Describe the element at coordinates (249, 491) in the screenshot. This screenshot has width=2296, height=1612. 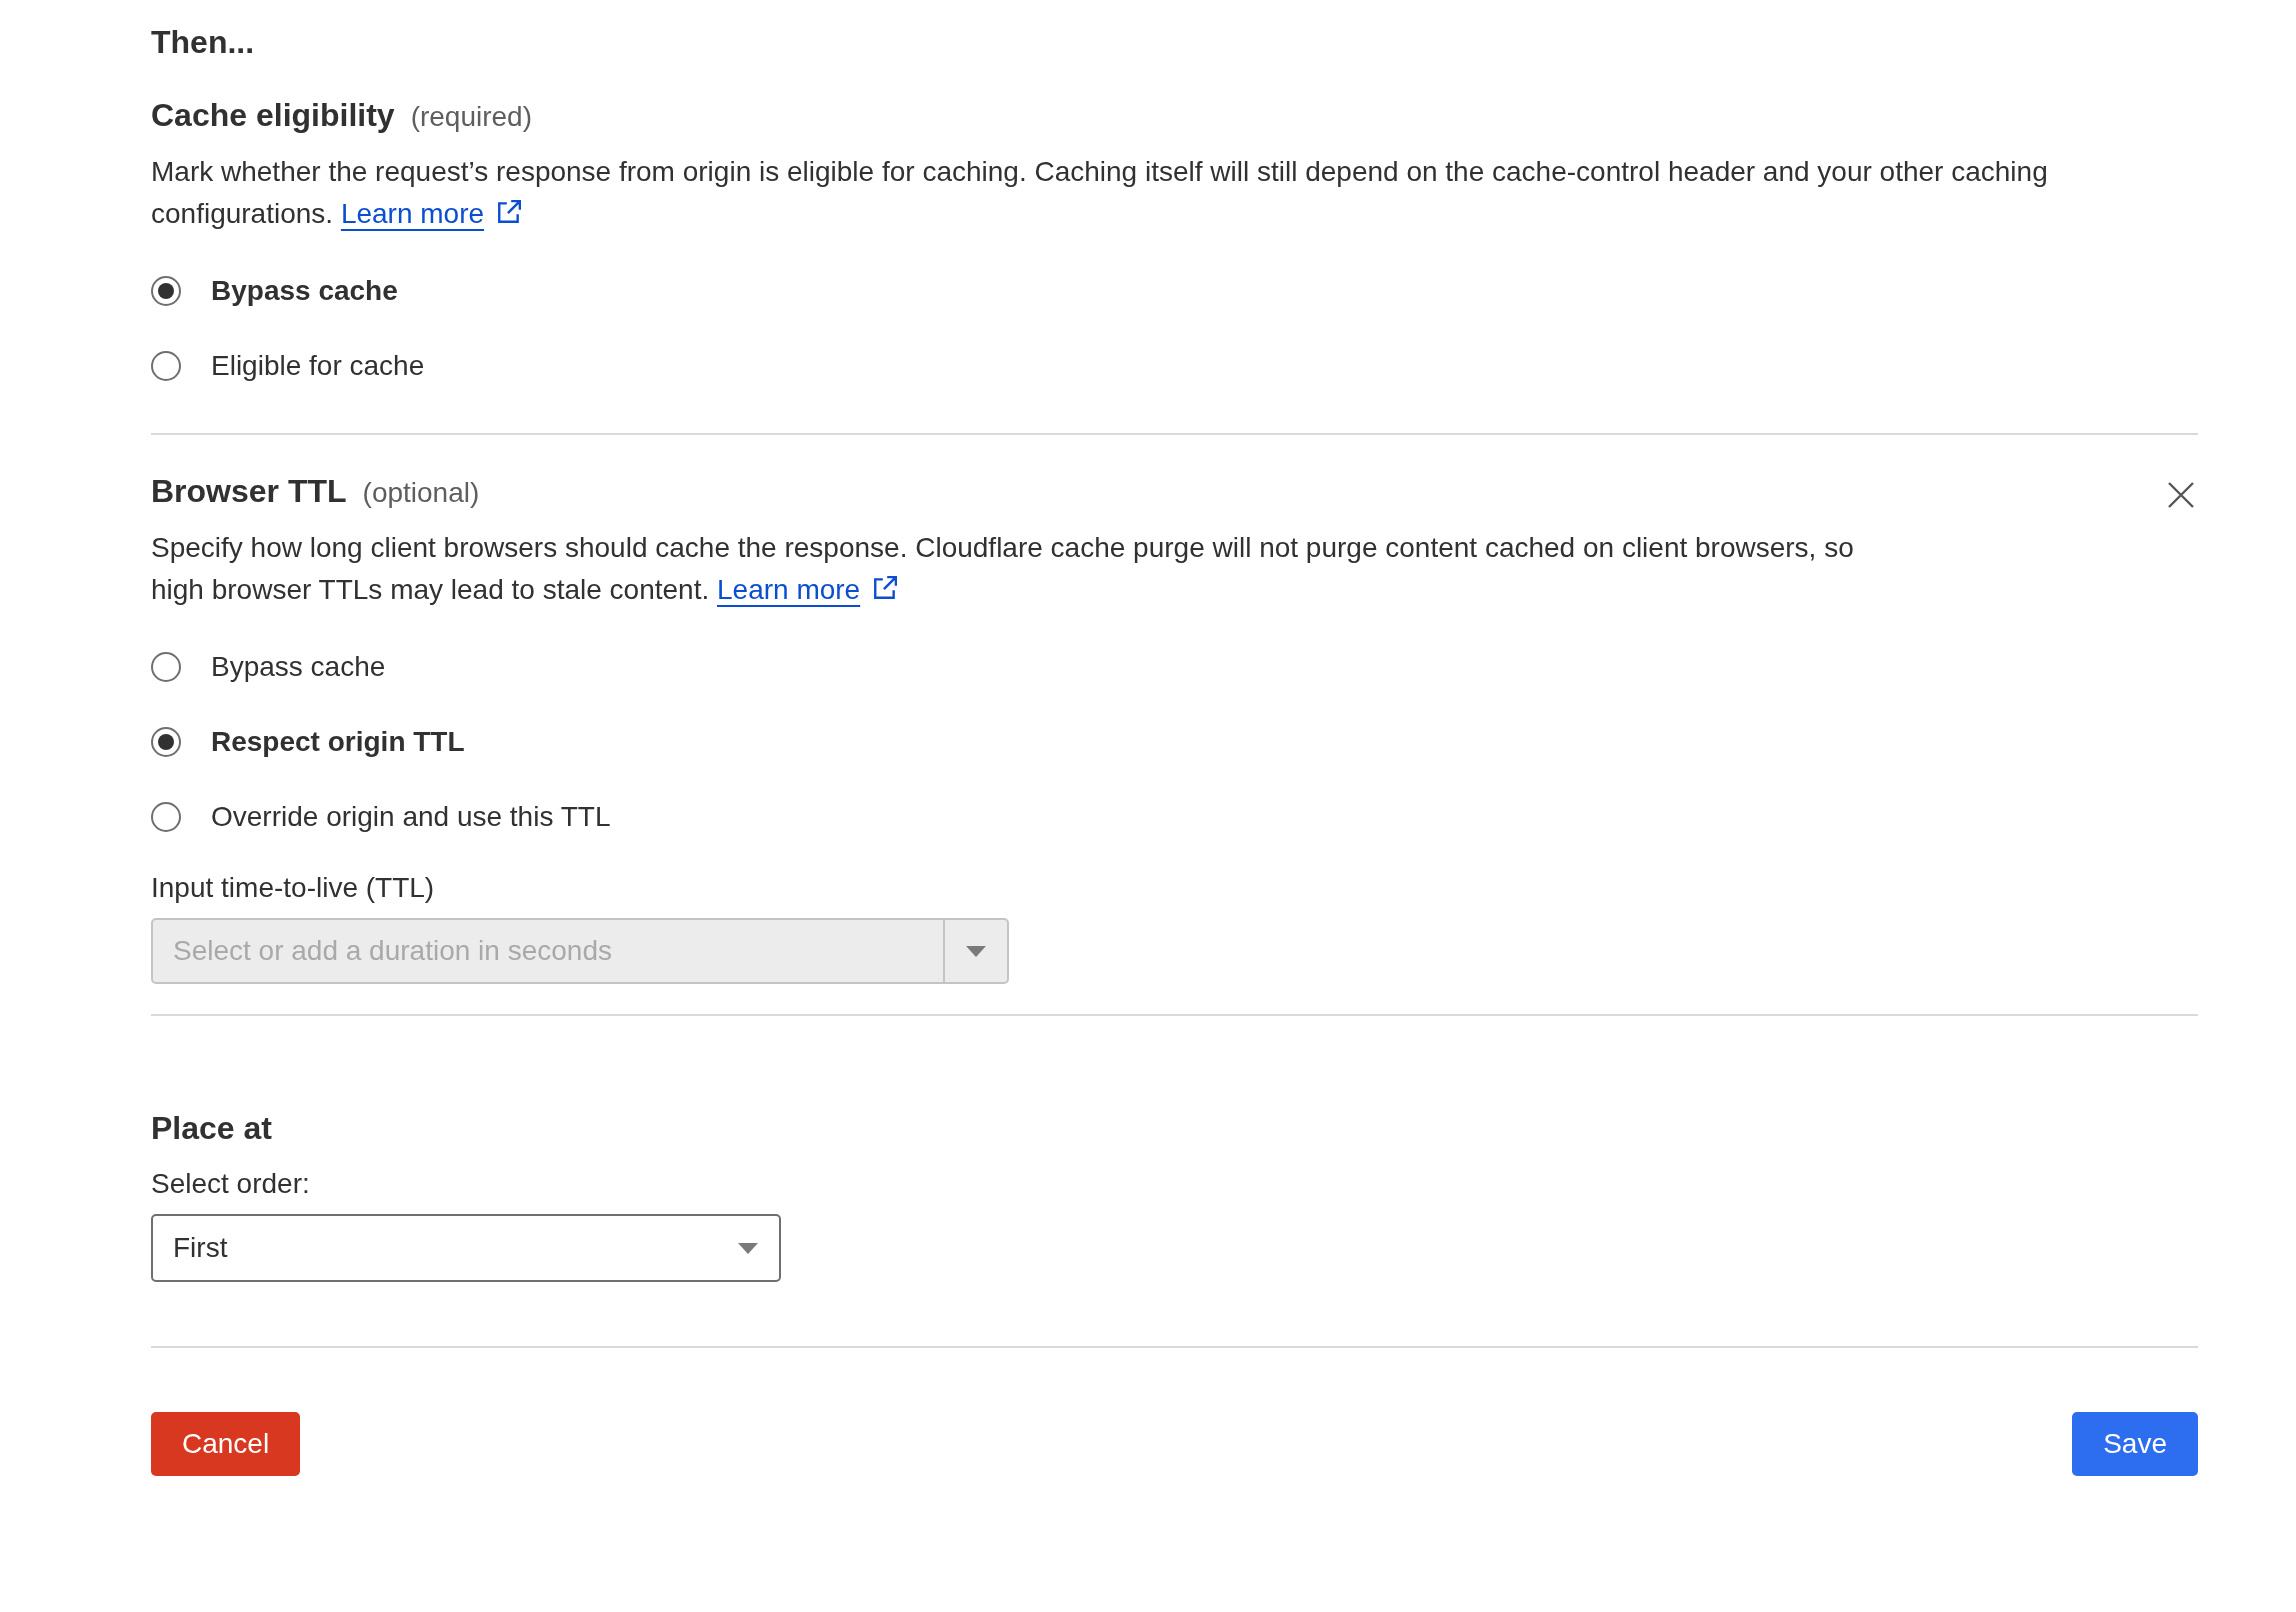
I see `section-title: Browser TTL` at that location.